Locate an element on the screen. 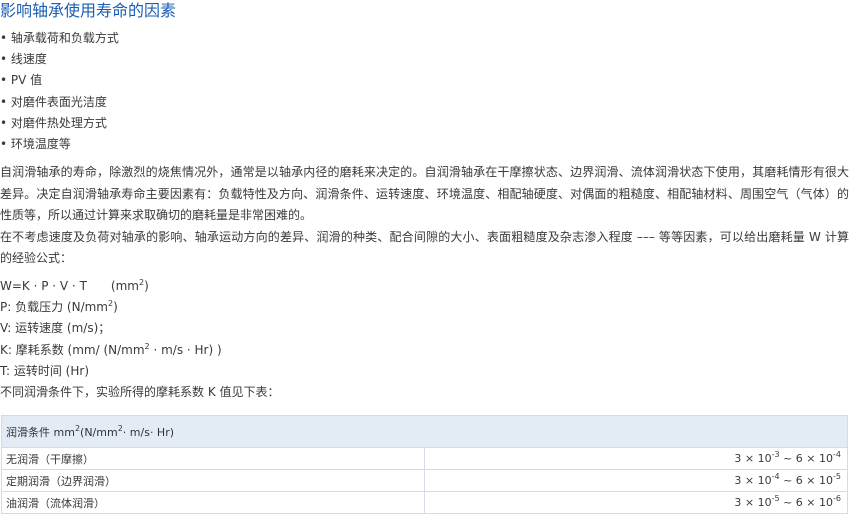 The image size is (849, 517). condition-cell: 无润滑（干摩擦） is located at coordinates (213, 458).